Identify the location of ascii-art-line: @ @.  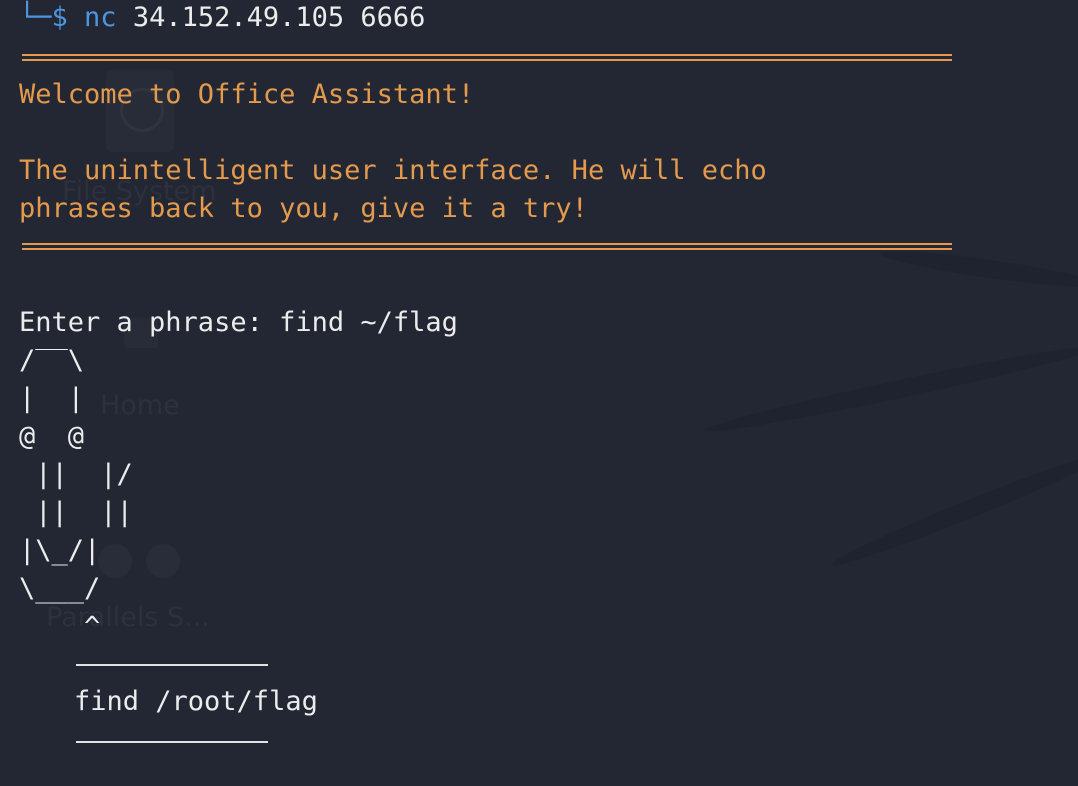
(52, 436).